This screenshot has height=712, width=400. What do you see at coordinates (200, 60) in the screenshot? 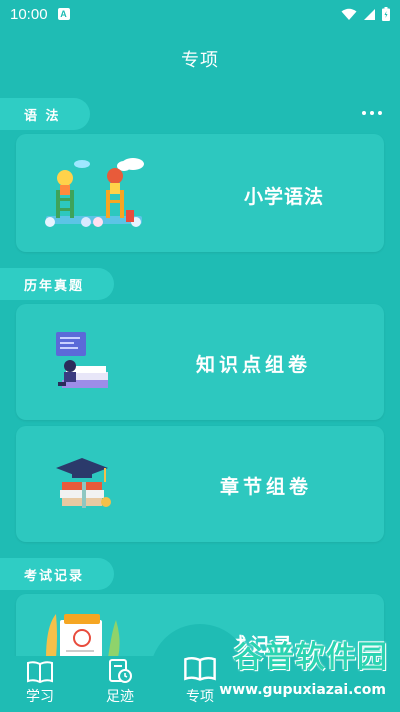
I see `page-title: 专项` at bounding box center [200, 60].